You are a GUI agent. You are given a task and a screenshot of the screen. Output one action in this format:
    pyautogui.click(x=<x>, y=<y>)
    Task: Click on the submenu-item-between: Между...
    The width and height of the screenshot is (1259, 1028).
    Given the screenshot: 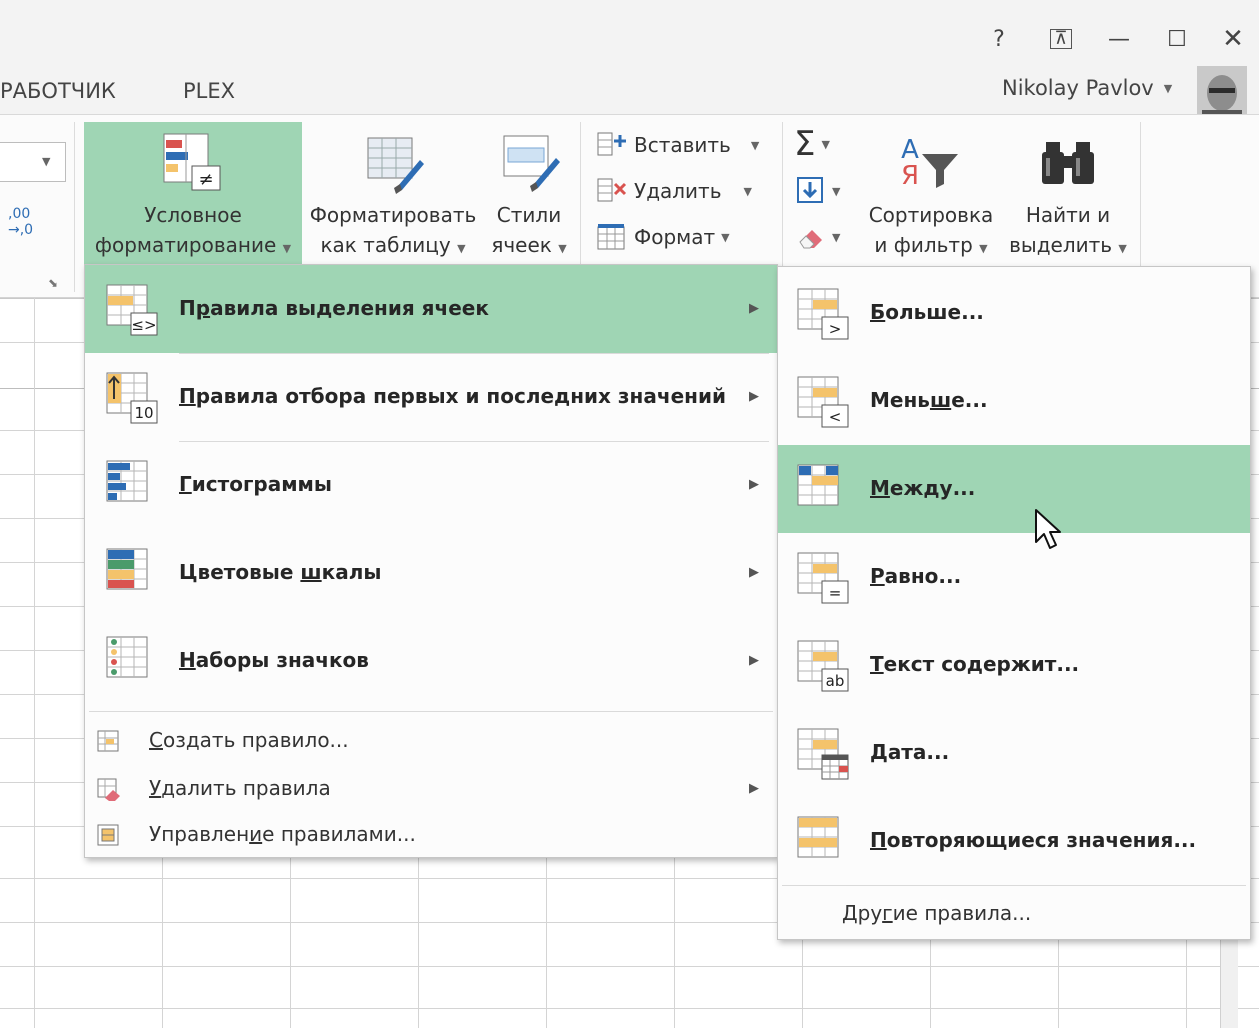 What is the action you would take?
    pyautogui.click(x=1014, y=489)
    